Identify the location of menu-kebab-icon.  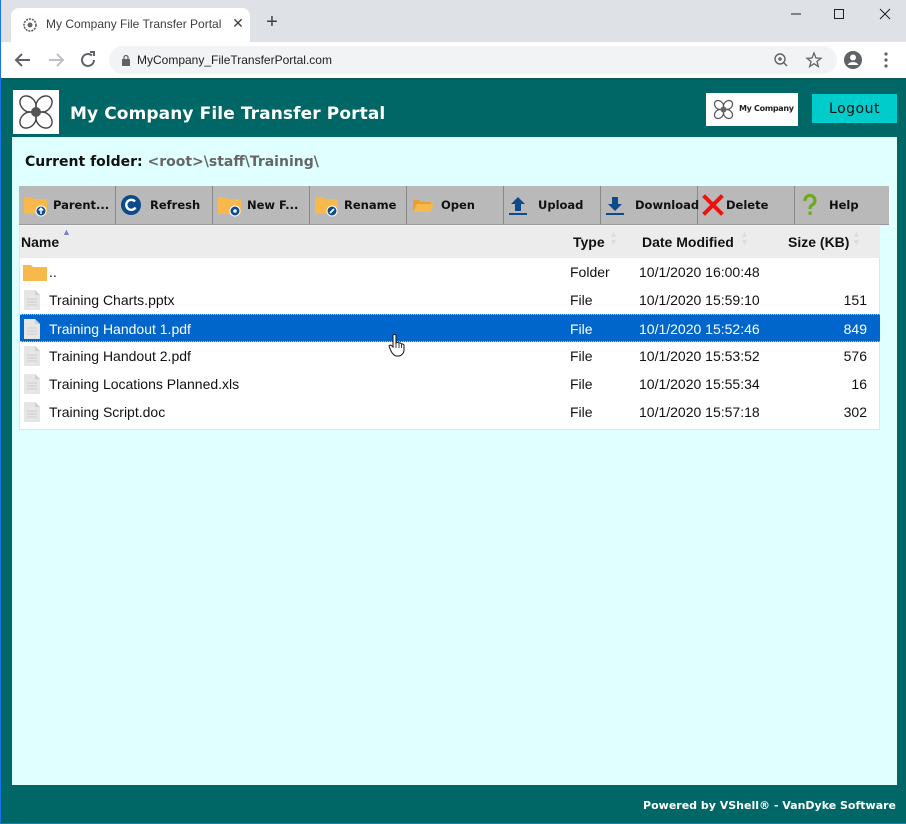
(886, 60).